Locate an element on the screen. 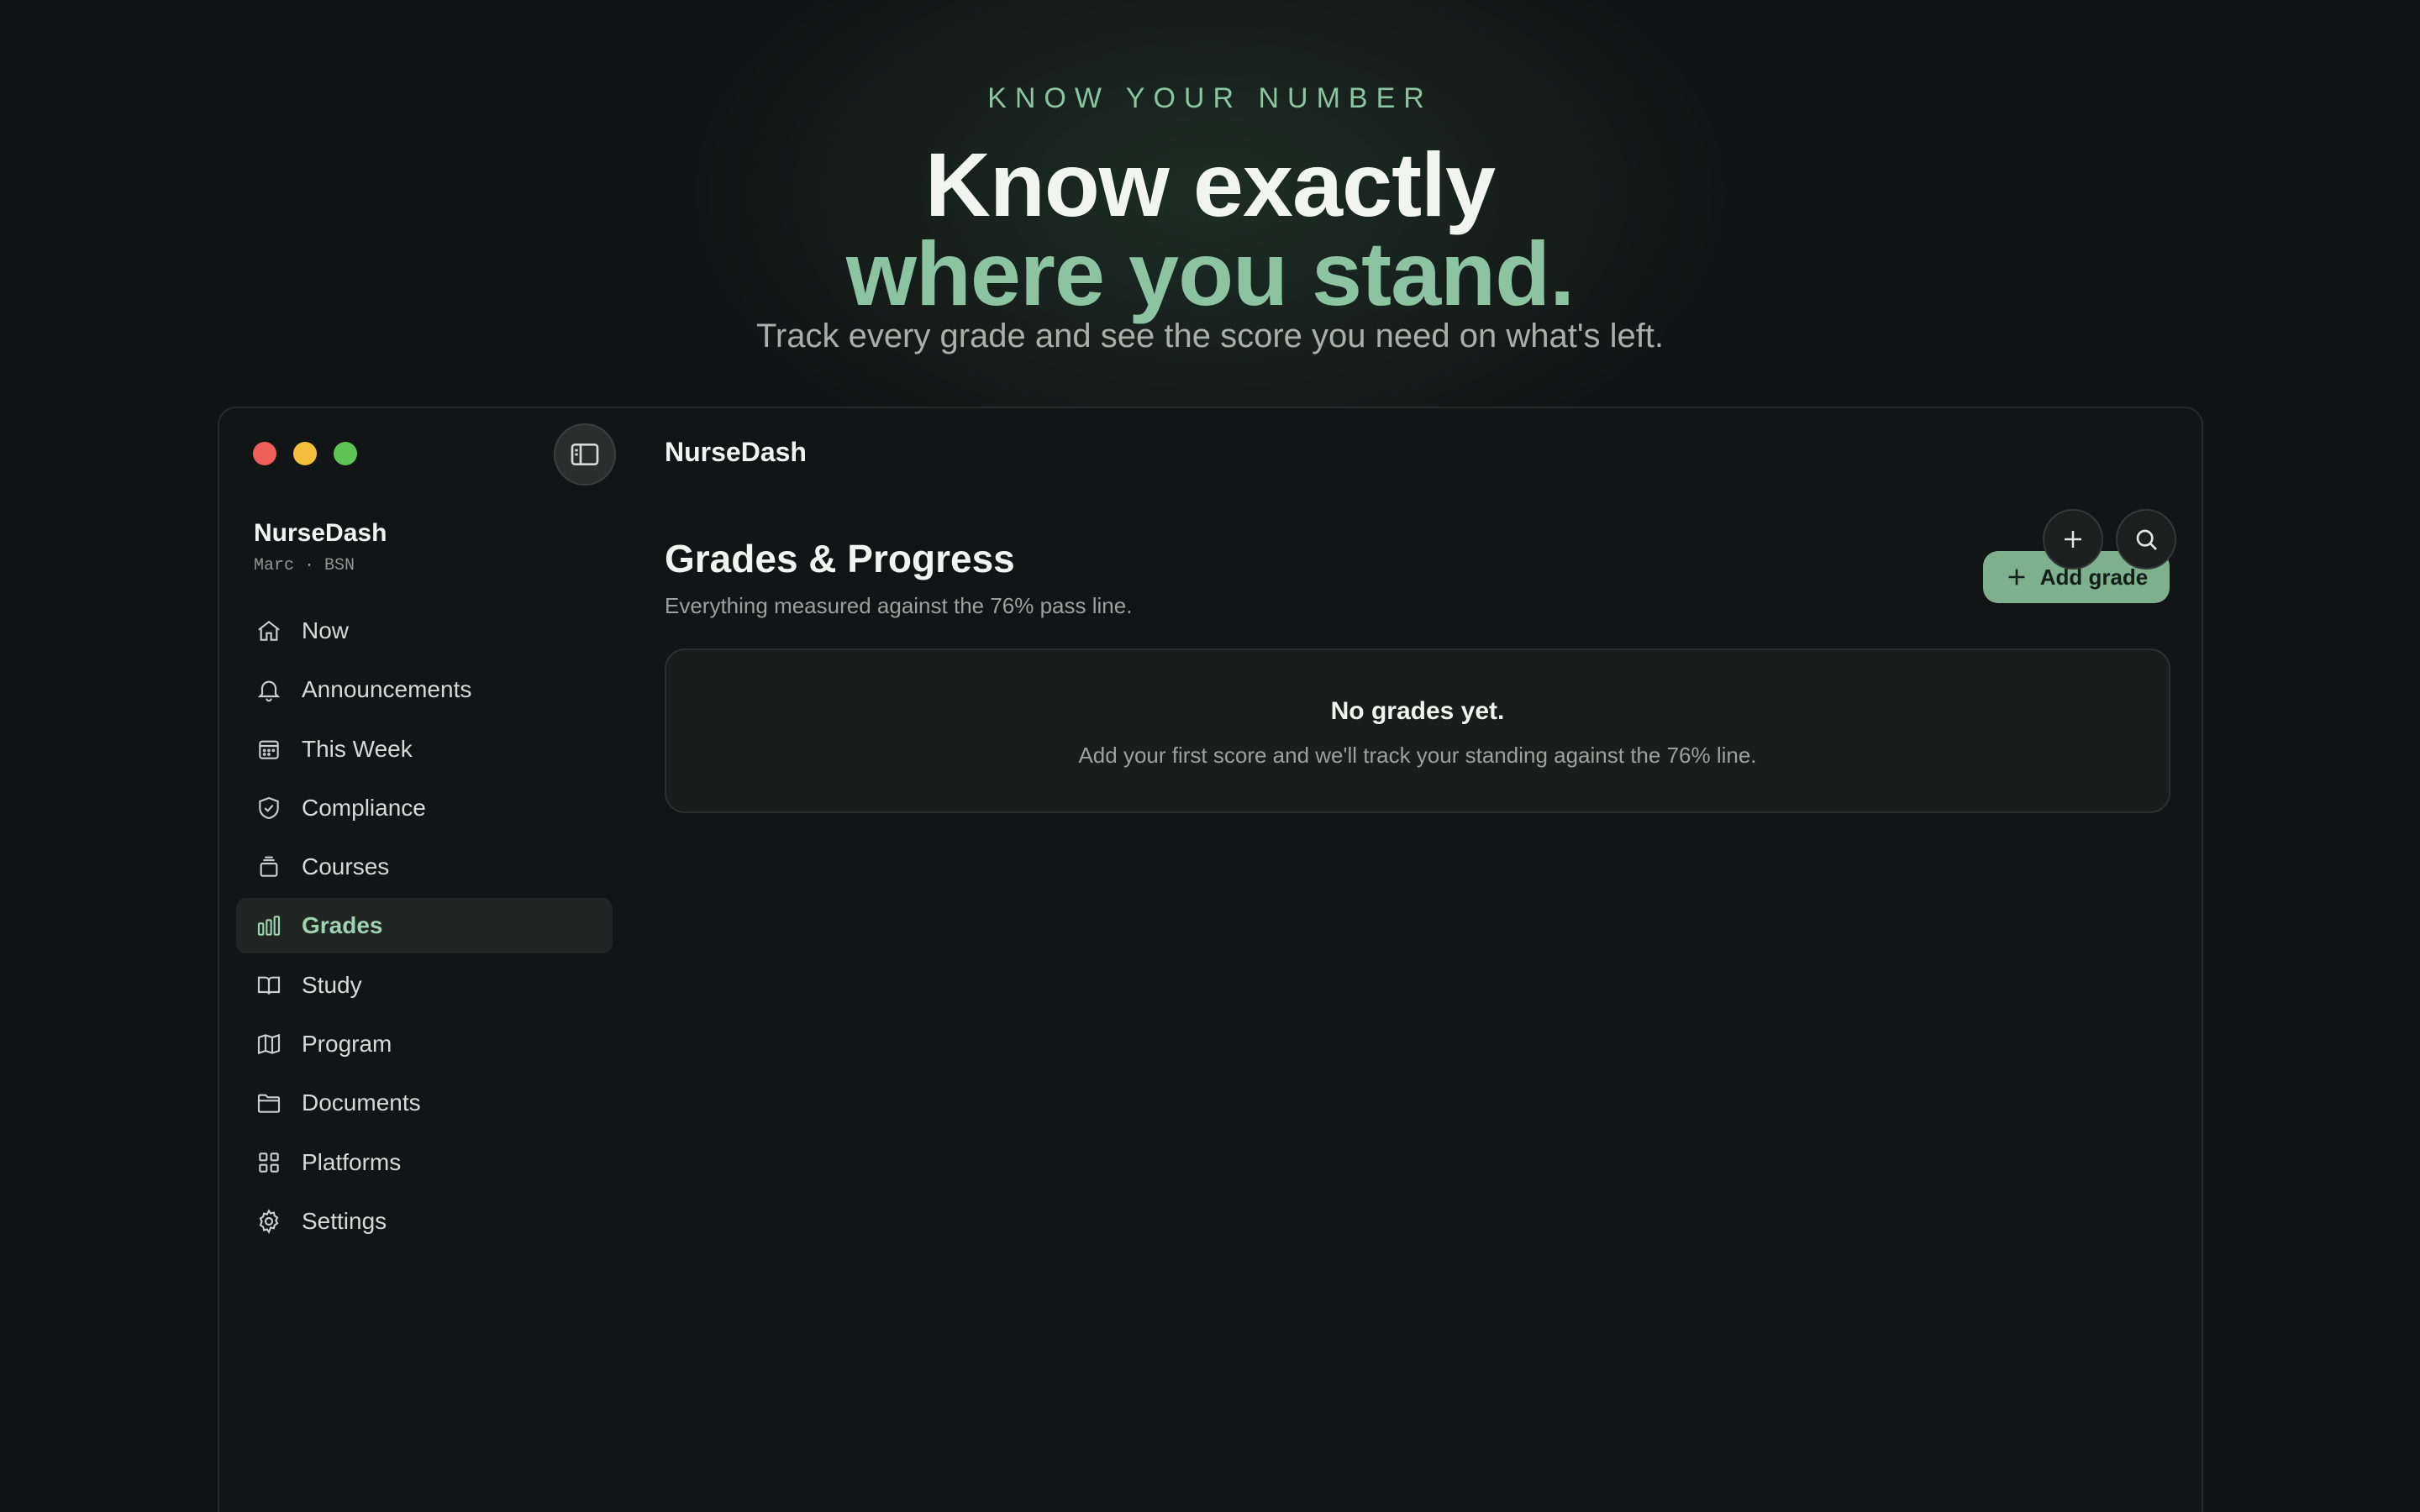  sidebar-item-label: Announcements is located at coordinates (387, 689).